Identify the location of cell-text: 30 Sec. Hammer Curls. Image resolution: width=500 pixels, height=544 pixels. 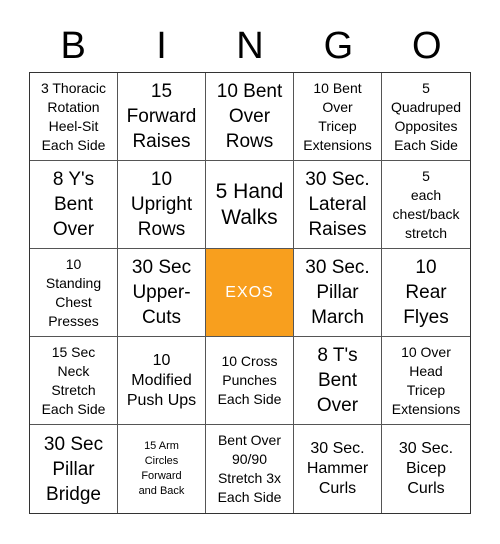
(337, 468).